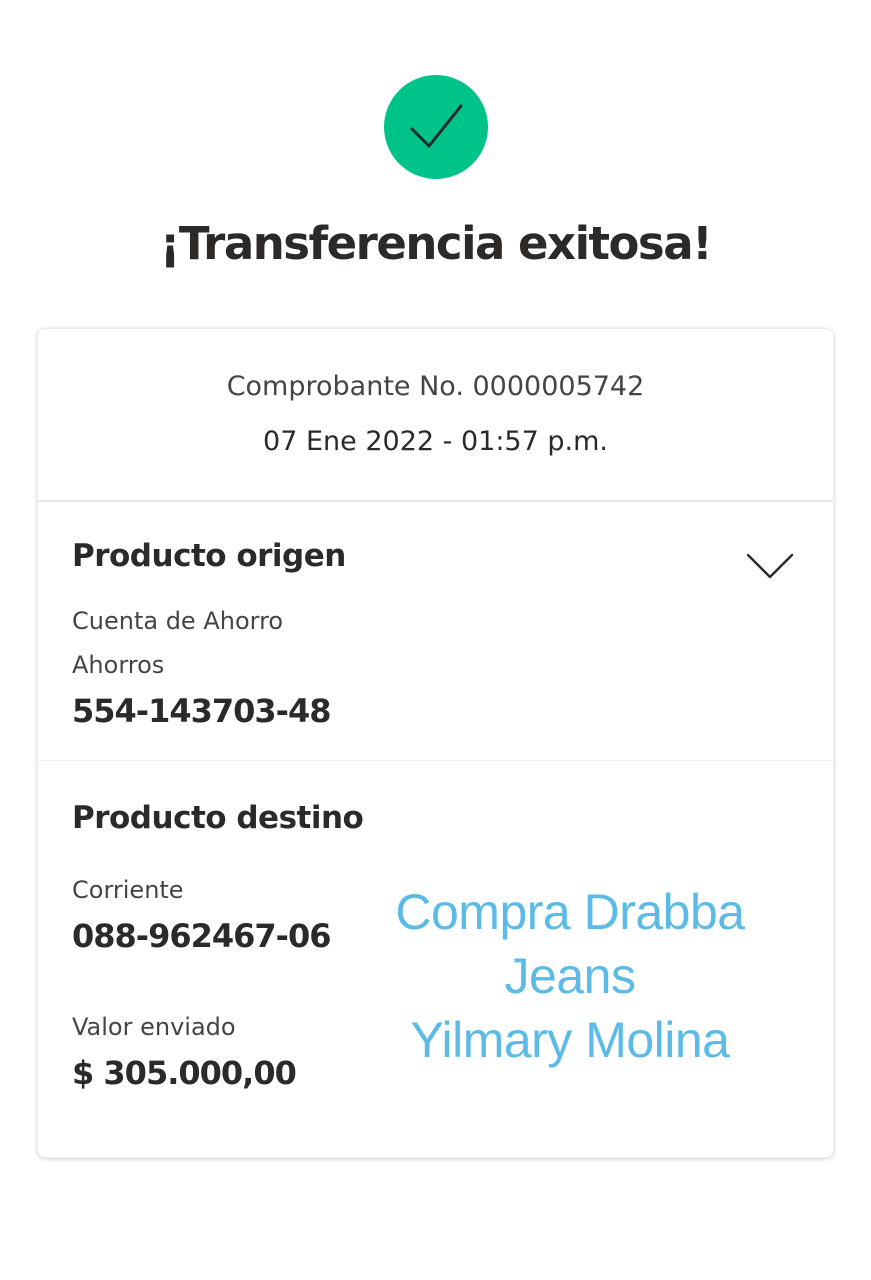 The height and width of the screenshot is (1280, 871). I want to click on page-title: ¡Transferencia exitosa!, so click(436, 243).